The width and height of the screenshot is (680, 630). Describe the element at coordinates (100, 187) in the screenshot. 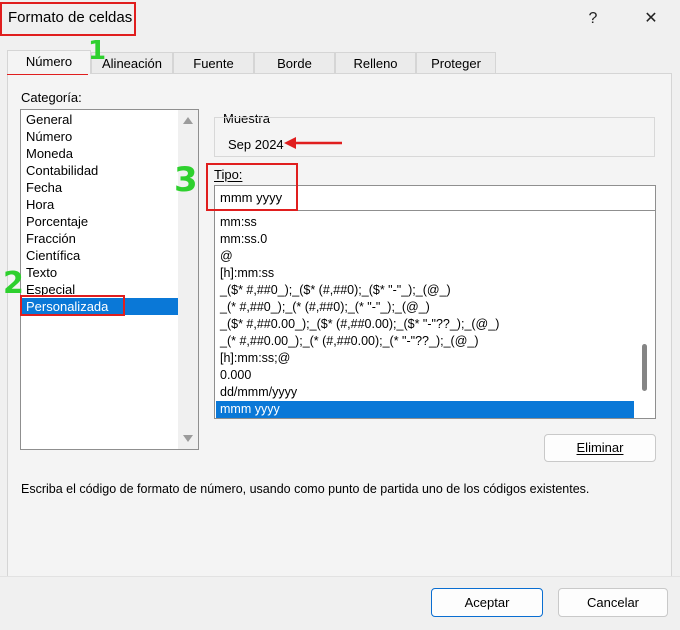

I see `category-item: Fecha` at that location.